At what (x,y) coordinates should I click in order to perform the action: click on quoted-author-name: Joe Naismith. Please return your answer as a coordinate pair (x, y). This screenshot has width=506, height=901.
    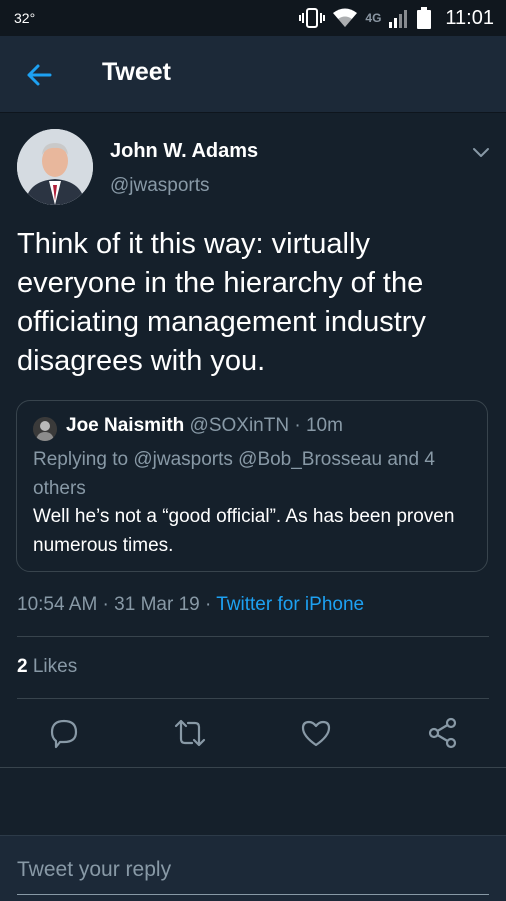
    Looking at the image, I should click on (125, 425).